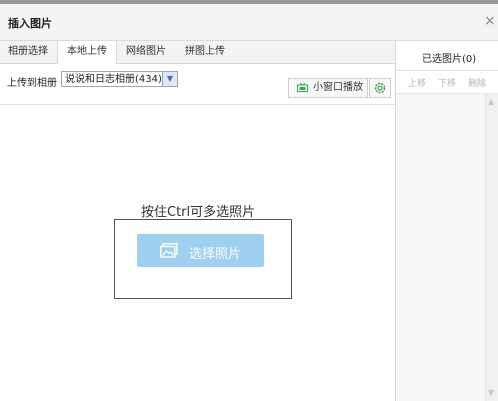 This screenshot has height=401, width=498. Describe the element at coordinates (491, 392) in the screenshot. I see `scroll-down-icon: ▼` at that location.